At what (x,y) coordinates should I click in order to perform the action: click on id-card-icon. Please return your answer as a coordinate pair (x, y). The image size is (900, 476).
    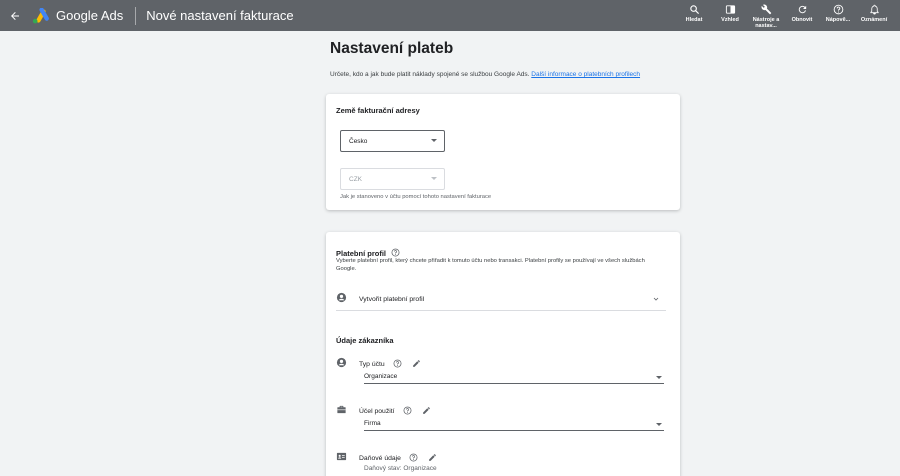
    Looking at the image, I should click on (341, 458).